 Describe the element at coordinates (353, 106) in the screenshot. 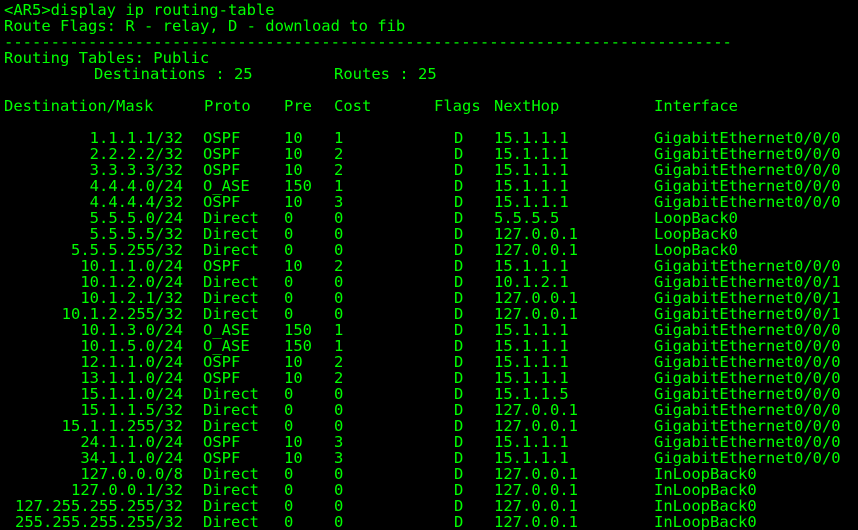

I see `header-cost: Cost` at that location.